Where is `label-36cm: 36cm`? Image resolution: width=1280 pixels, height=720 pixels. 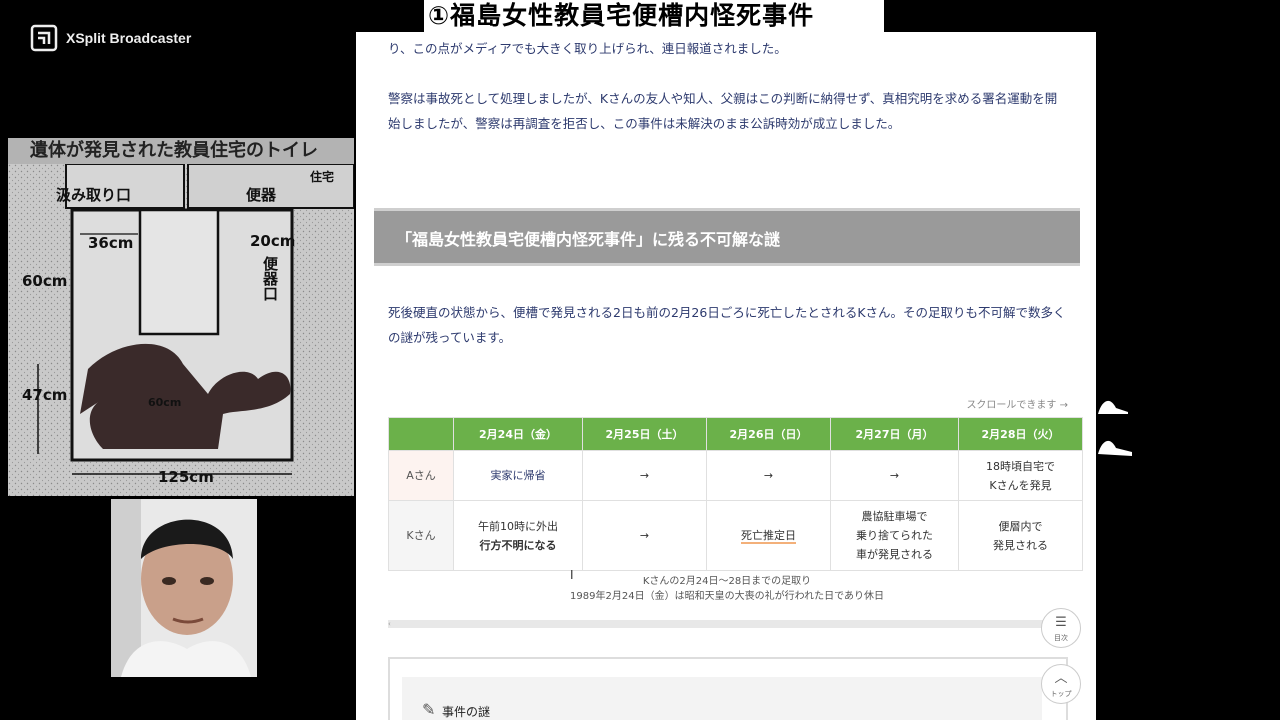 label-36cm: 36cm is located at coordinates (111, 243).